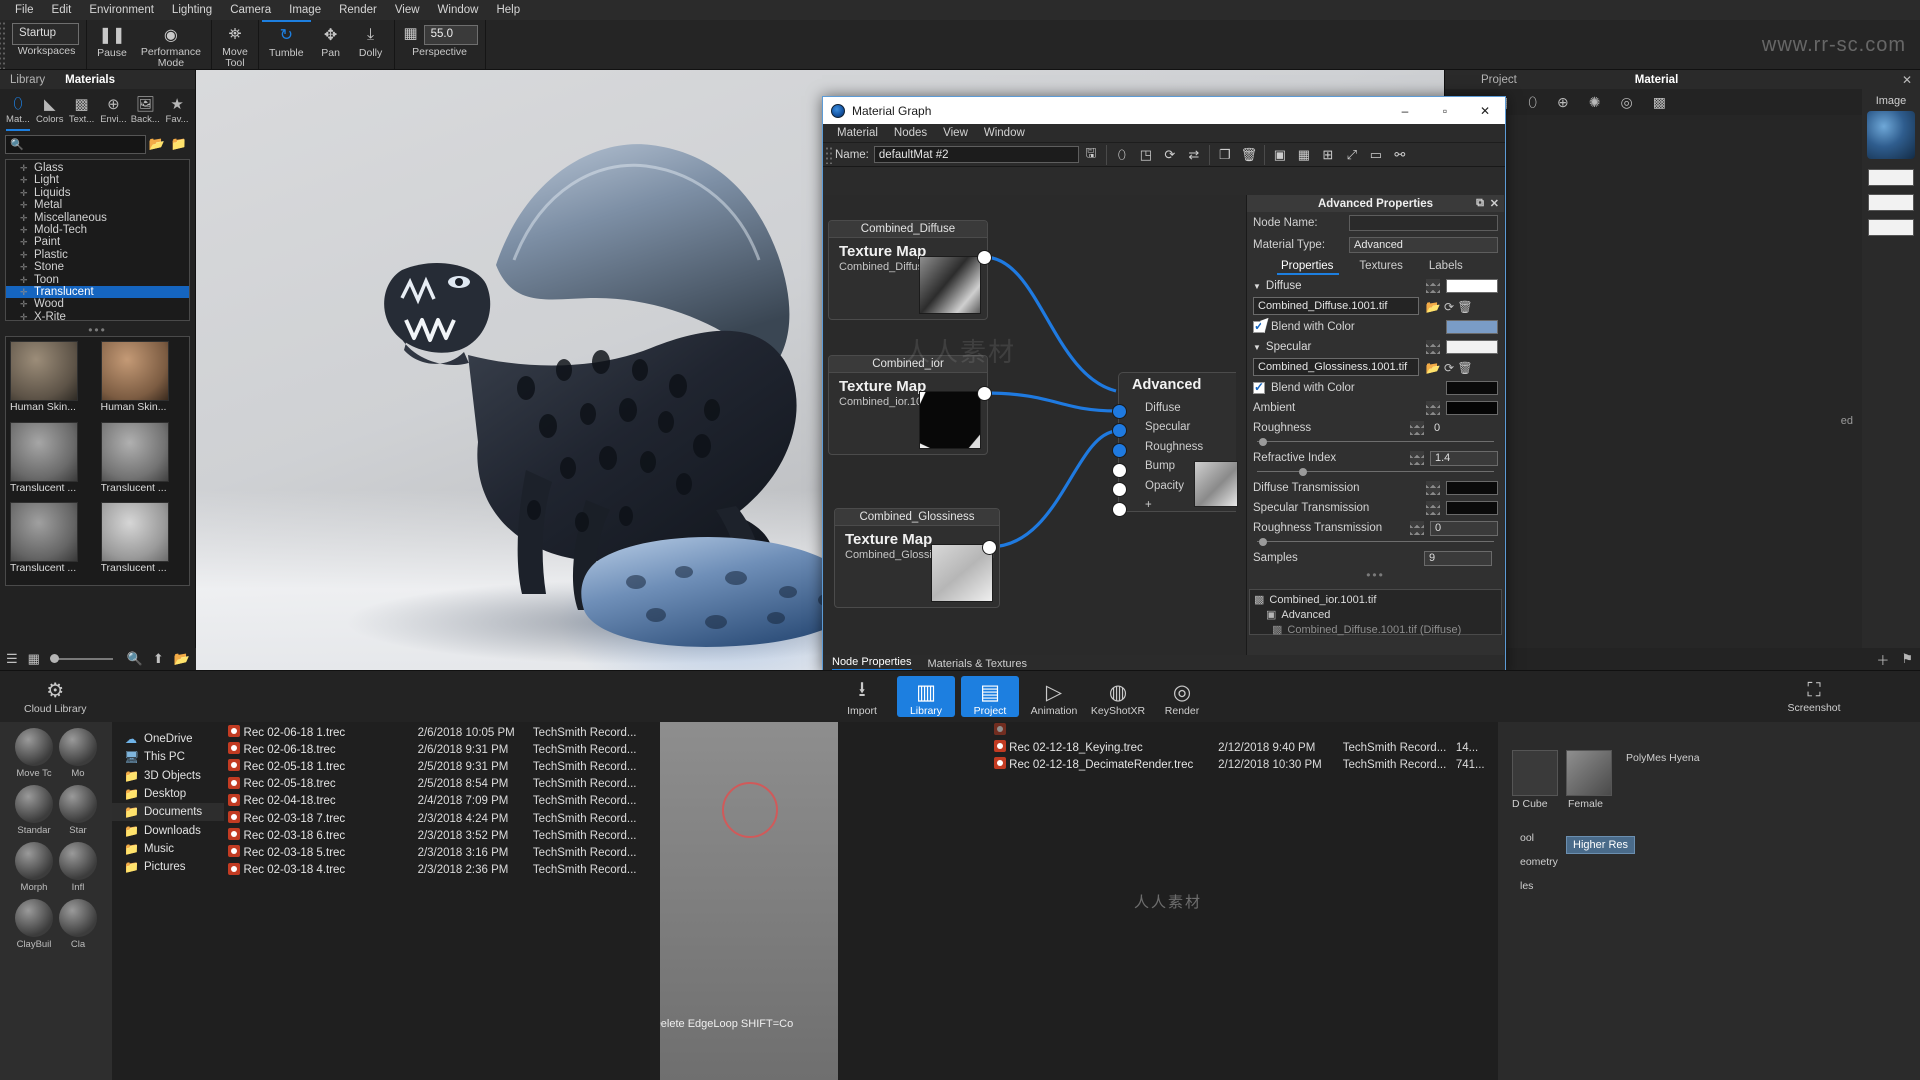  What do you see at coordinates (371, 44) in the screenshot?
I see `dolly-button: ⤓ Dolly` at bounding box center [371, 44].